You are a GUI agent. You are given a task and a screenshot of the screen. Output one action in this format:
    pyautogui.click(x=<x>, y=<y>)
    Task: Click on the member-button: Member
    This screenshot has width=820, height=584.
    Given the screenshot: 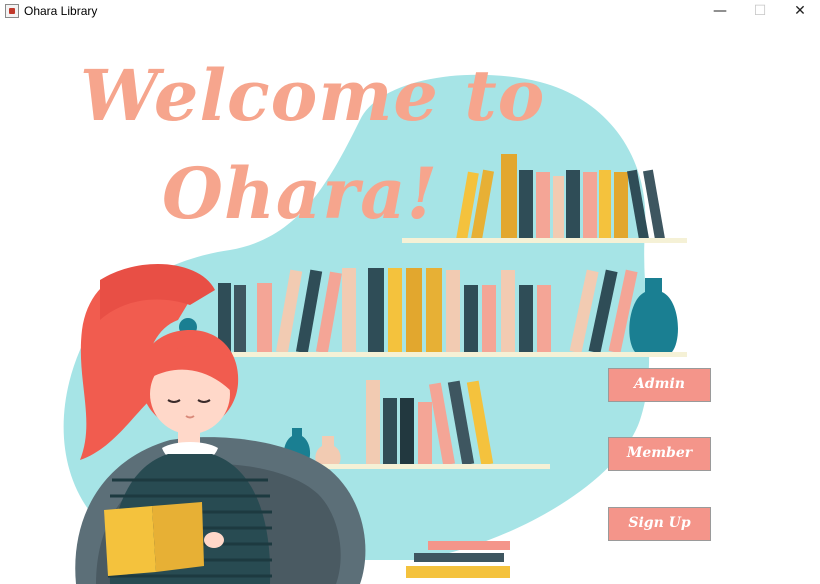 What is the action you would take?
    pyautogui.click(x=659, y=454)
    